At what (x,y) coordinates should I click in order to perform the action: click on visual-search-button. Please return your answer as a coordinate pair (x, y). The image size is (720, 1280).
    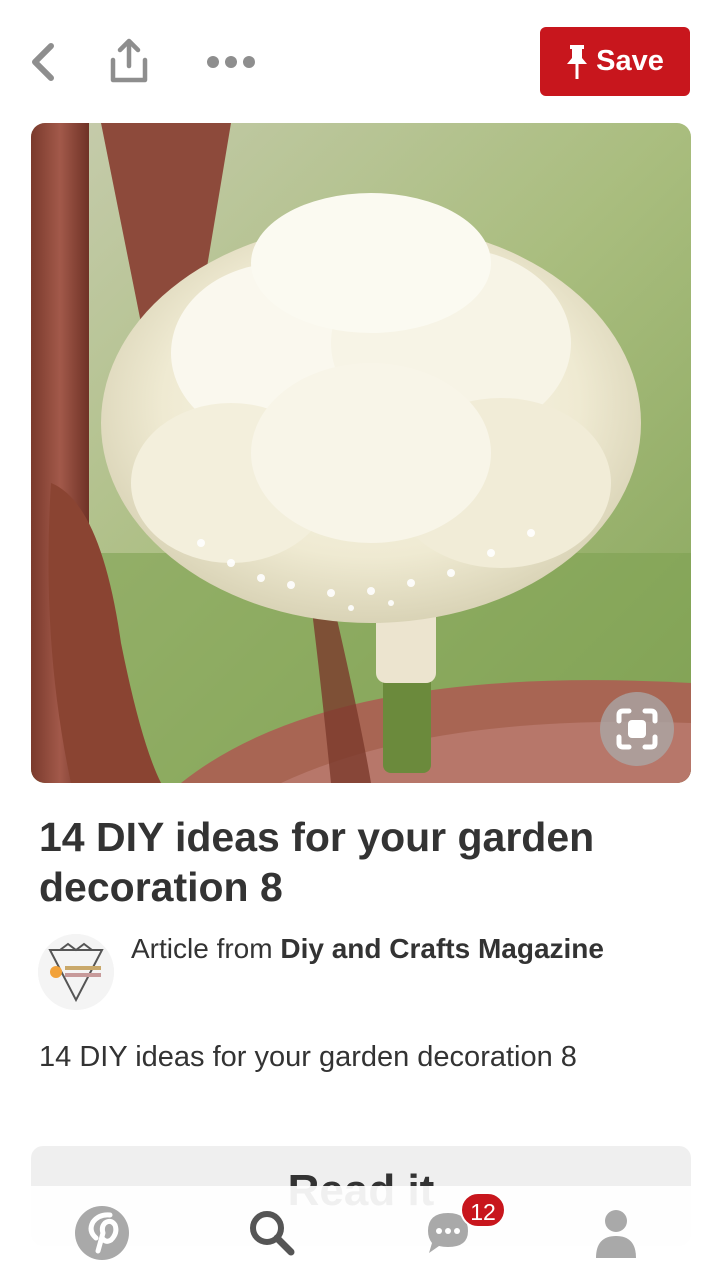
    Looking at the image, I should click on (637, 729).